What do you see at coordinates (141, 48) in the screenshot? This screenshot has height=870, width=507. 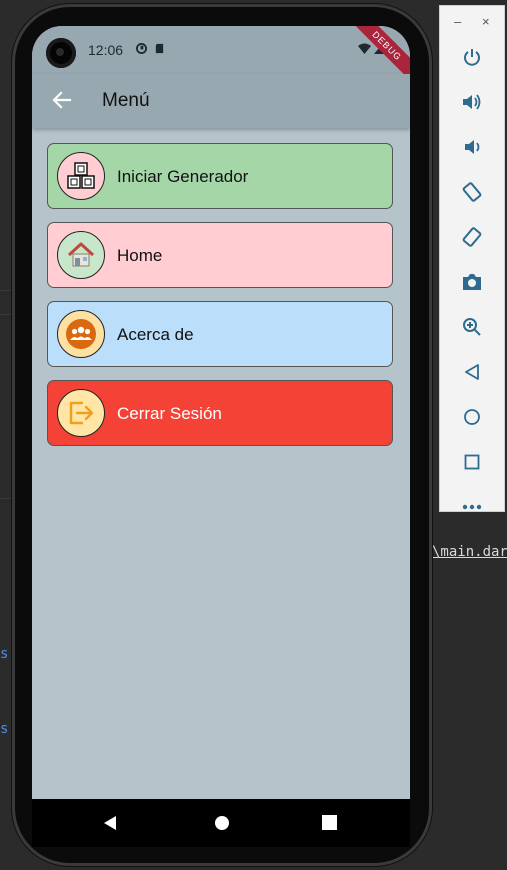 I see `notification-icon` at bounding box center [141, 48].